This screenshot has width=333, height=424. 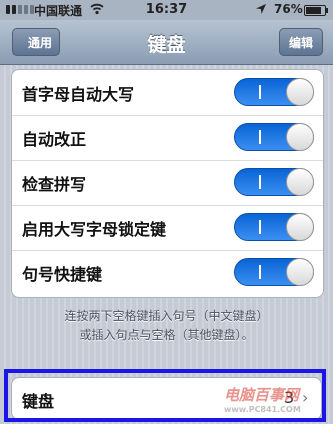 What do you see at coordinates (54, 184) in the screenshot?
I see `setting-label: 检查拼写` at bounding box center [54, 184].